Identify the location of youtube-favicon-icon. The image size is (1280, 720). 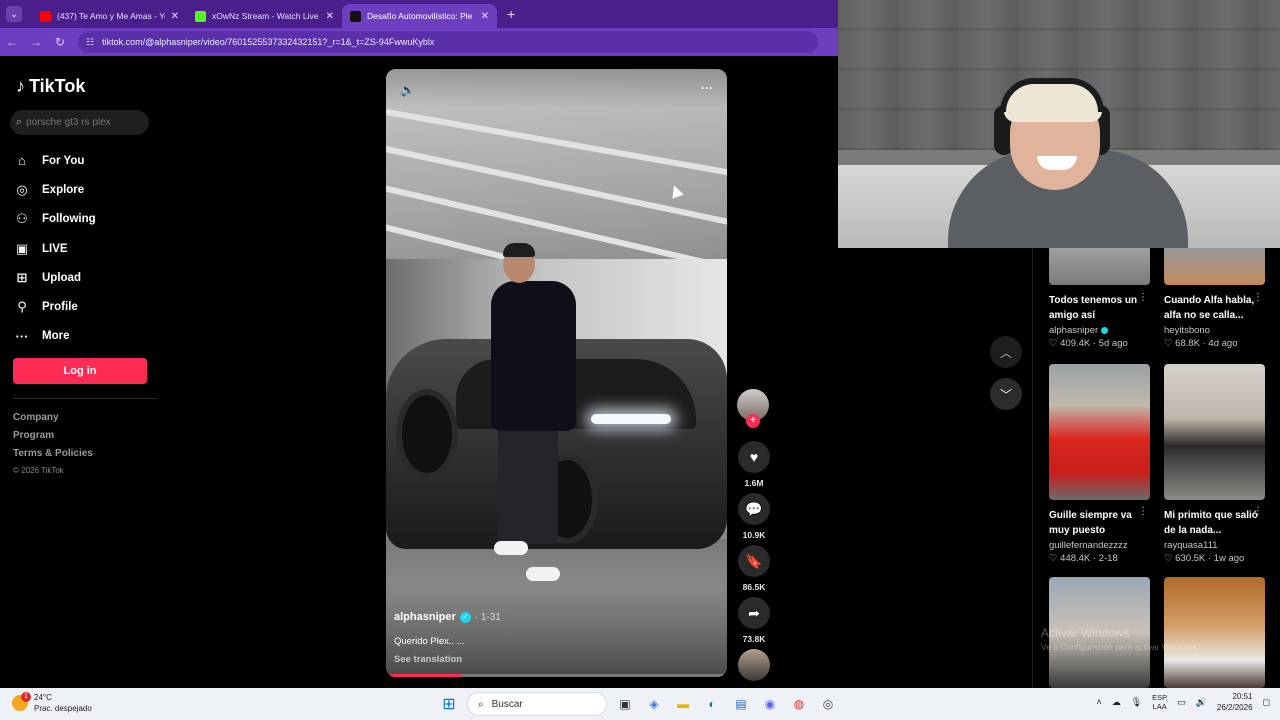
(45, 16).